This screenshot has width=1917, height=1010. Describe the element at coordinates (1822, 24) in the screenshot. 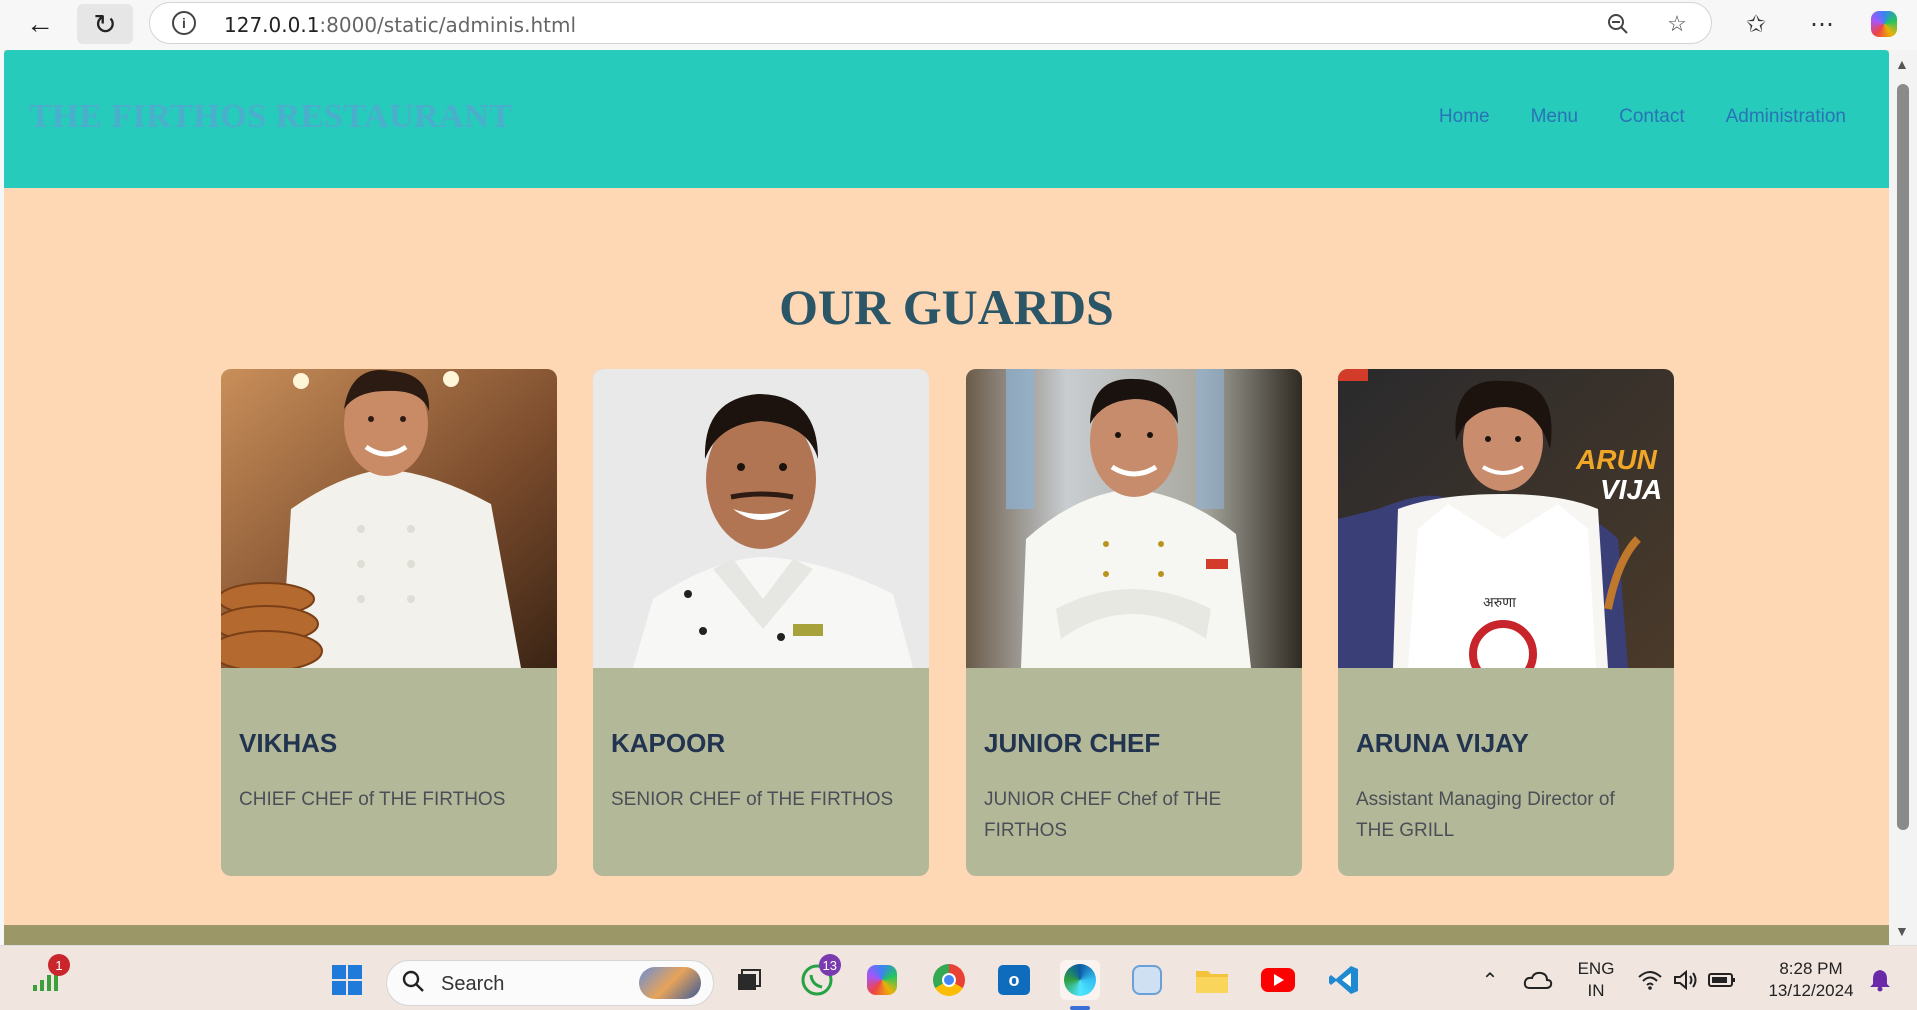

I see `more-menu-icon: ⋯` at that location.